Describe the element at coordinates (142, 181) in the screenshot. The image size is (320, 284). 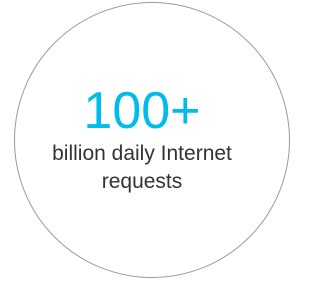
I see `stat-label-line-2: requests` at that location.